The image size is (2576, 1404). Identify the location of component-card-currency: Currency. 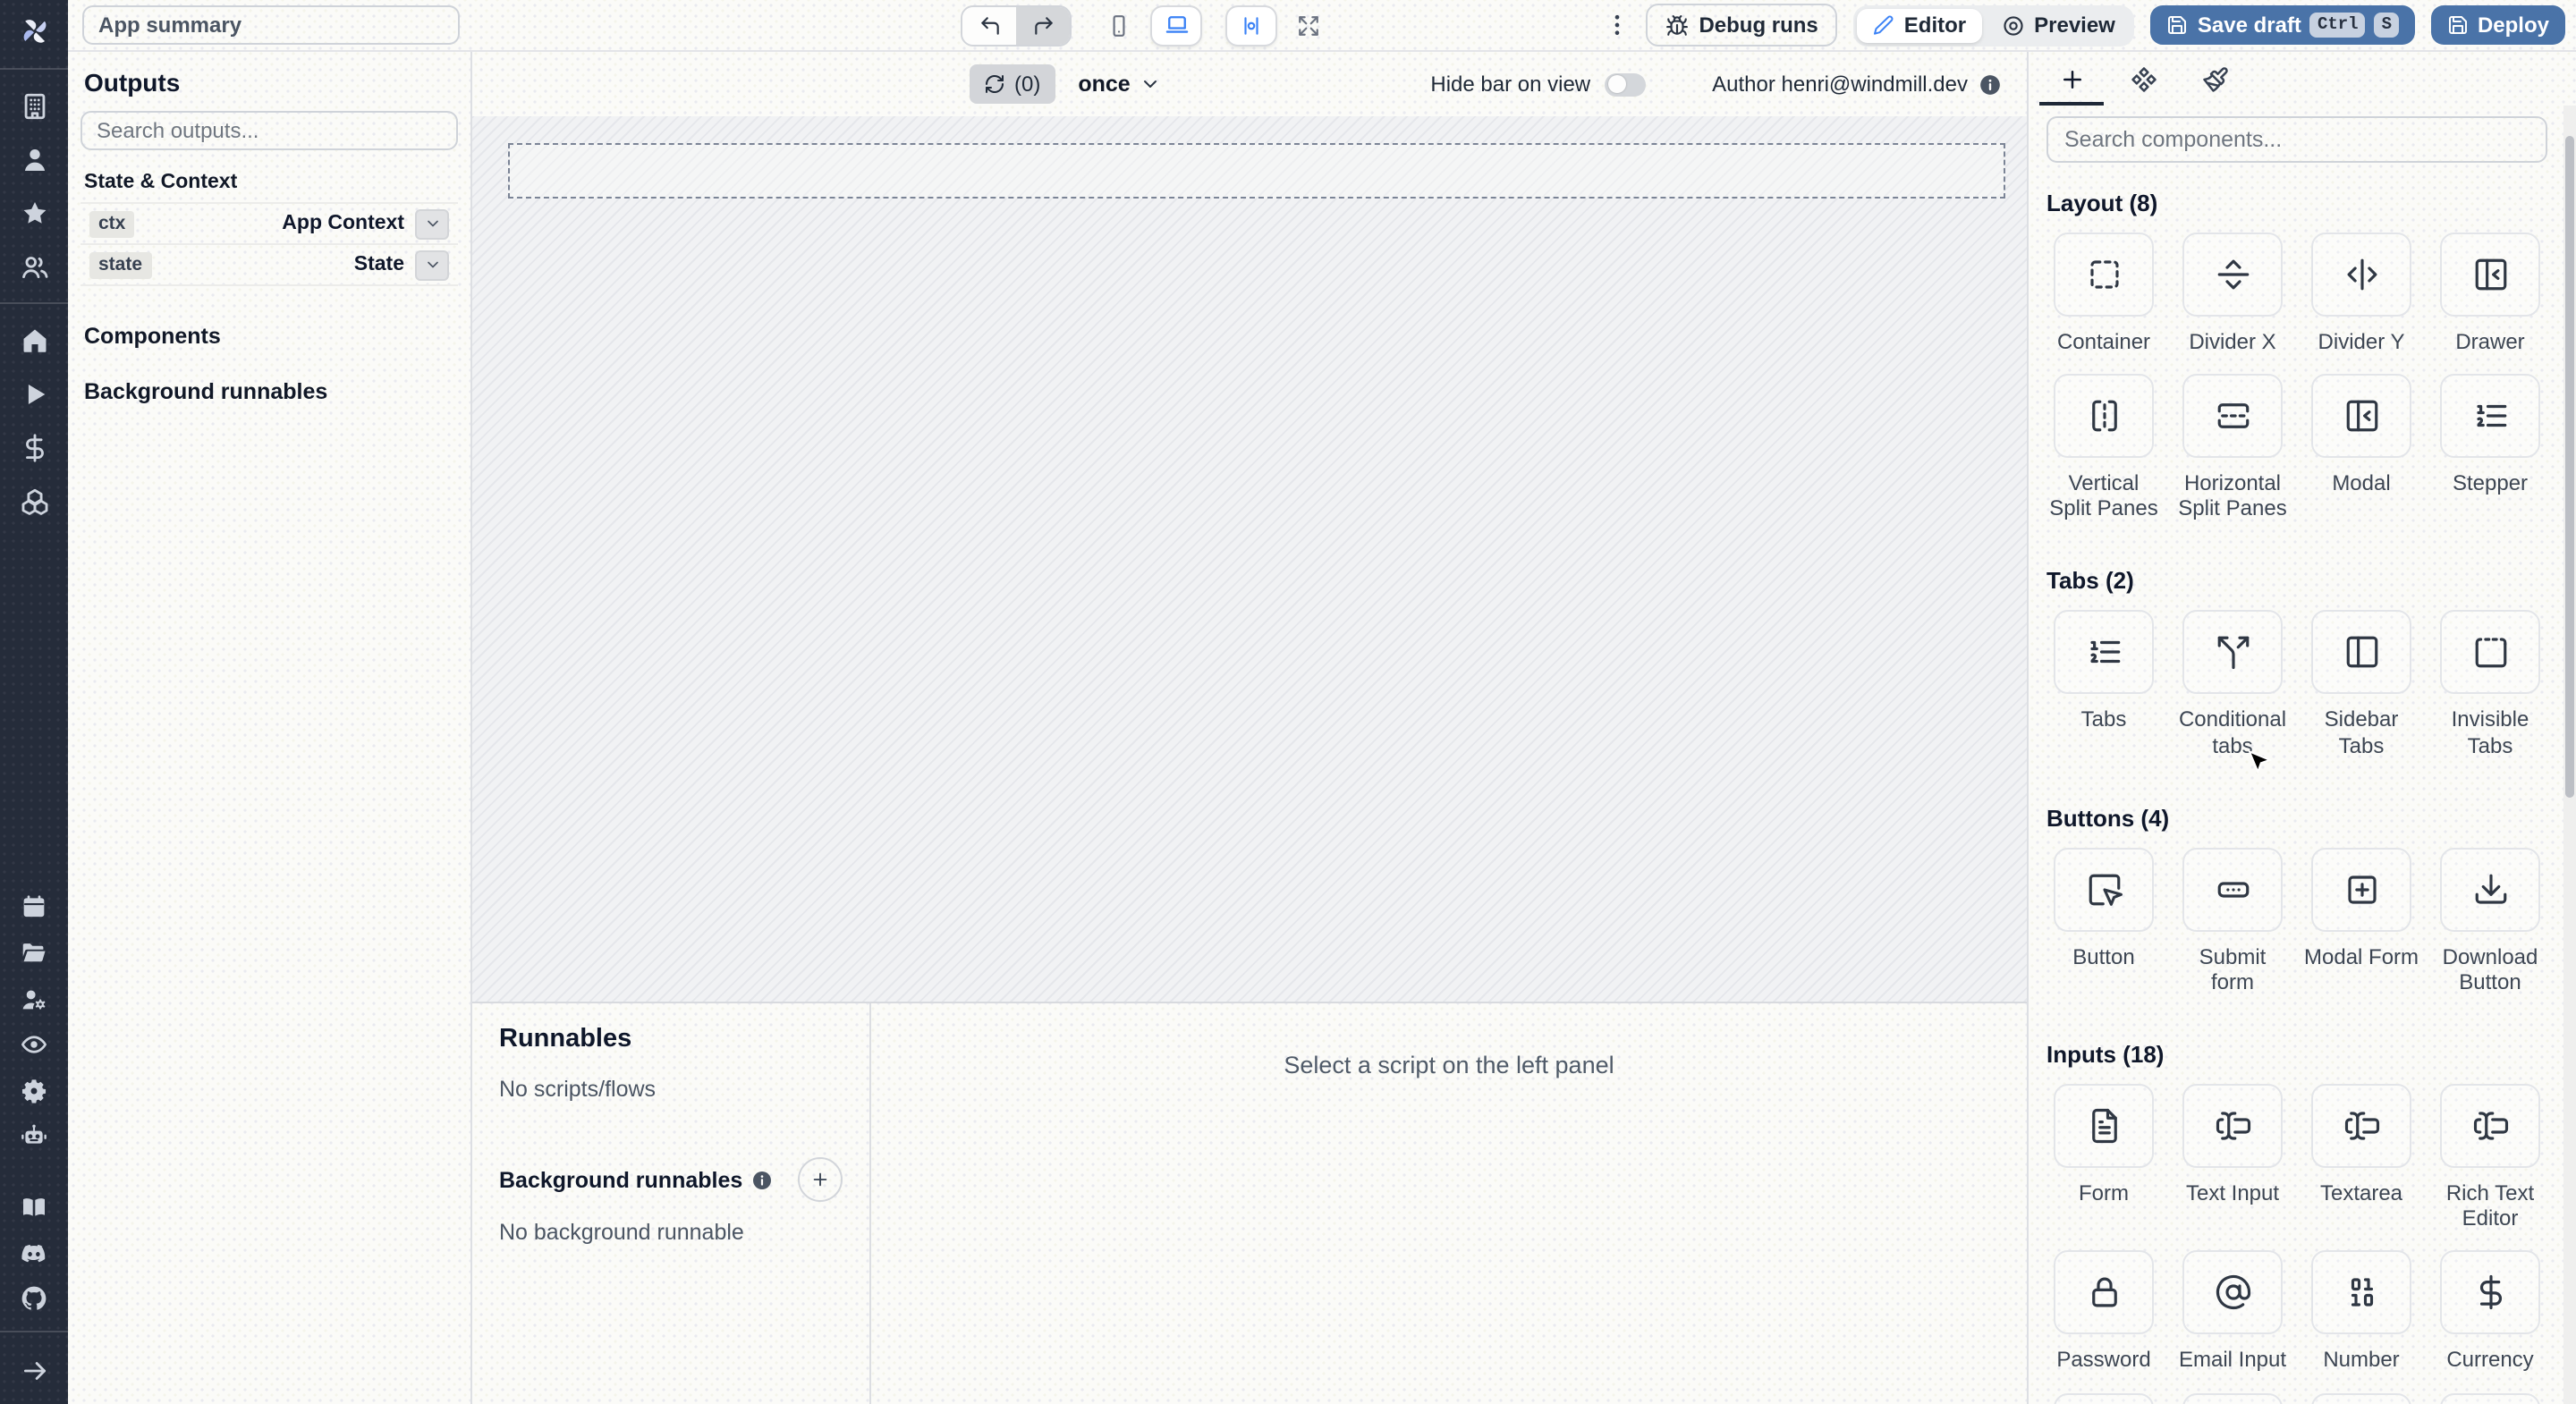
(2490, 1312).